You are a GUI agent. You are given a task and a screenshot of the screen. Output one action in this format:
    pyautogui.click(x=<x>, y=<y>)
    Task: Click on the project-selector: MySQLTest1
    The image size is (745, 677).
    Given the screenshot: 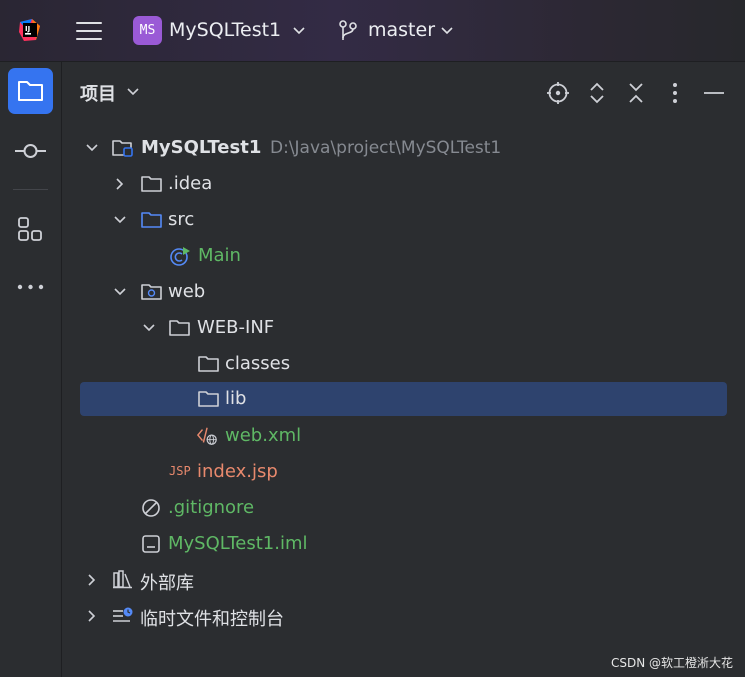 What is the action you would take?
    pyautogui.click(x=225, y=30)
    